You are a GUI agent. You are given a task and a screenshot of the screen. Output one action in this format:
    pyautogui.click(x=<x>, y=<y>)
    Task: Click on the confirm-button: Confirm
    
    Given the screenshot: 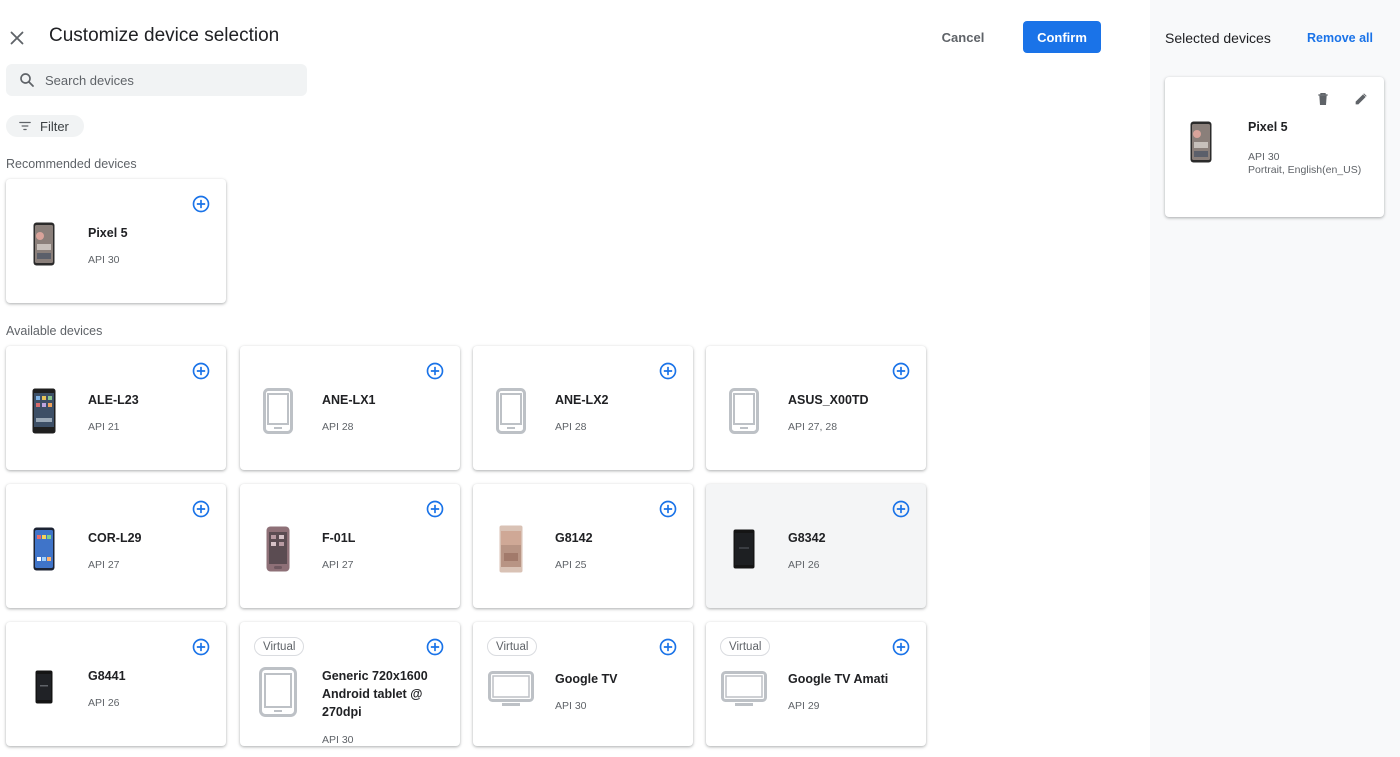 What is the action you would take?
    pyautogui.click(x=1062, y=37)
    